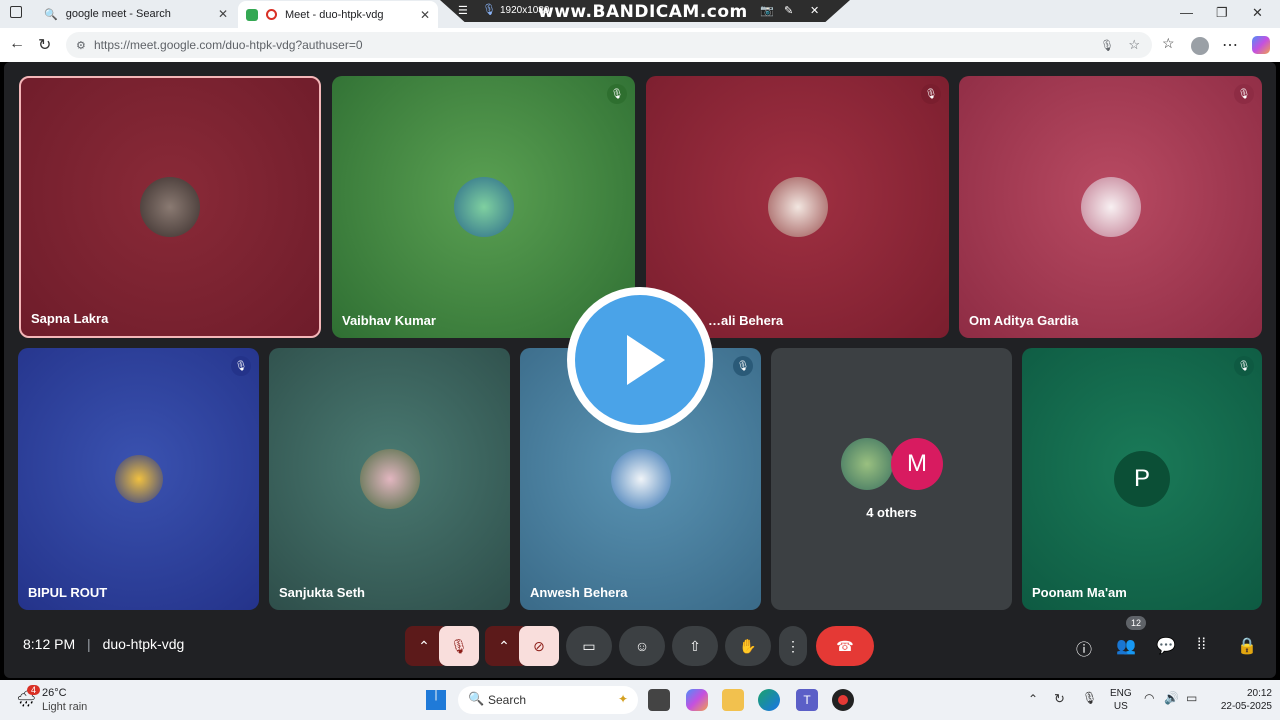 This screenshot has width=1280, height=720. I want to click on mic-tray-icon: 🎙, so click(1089, 698).